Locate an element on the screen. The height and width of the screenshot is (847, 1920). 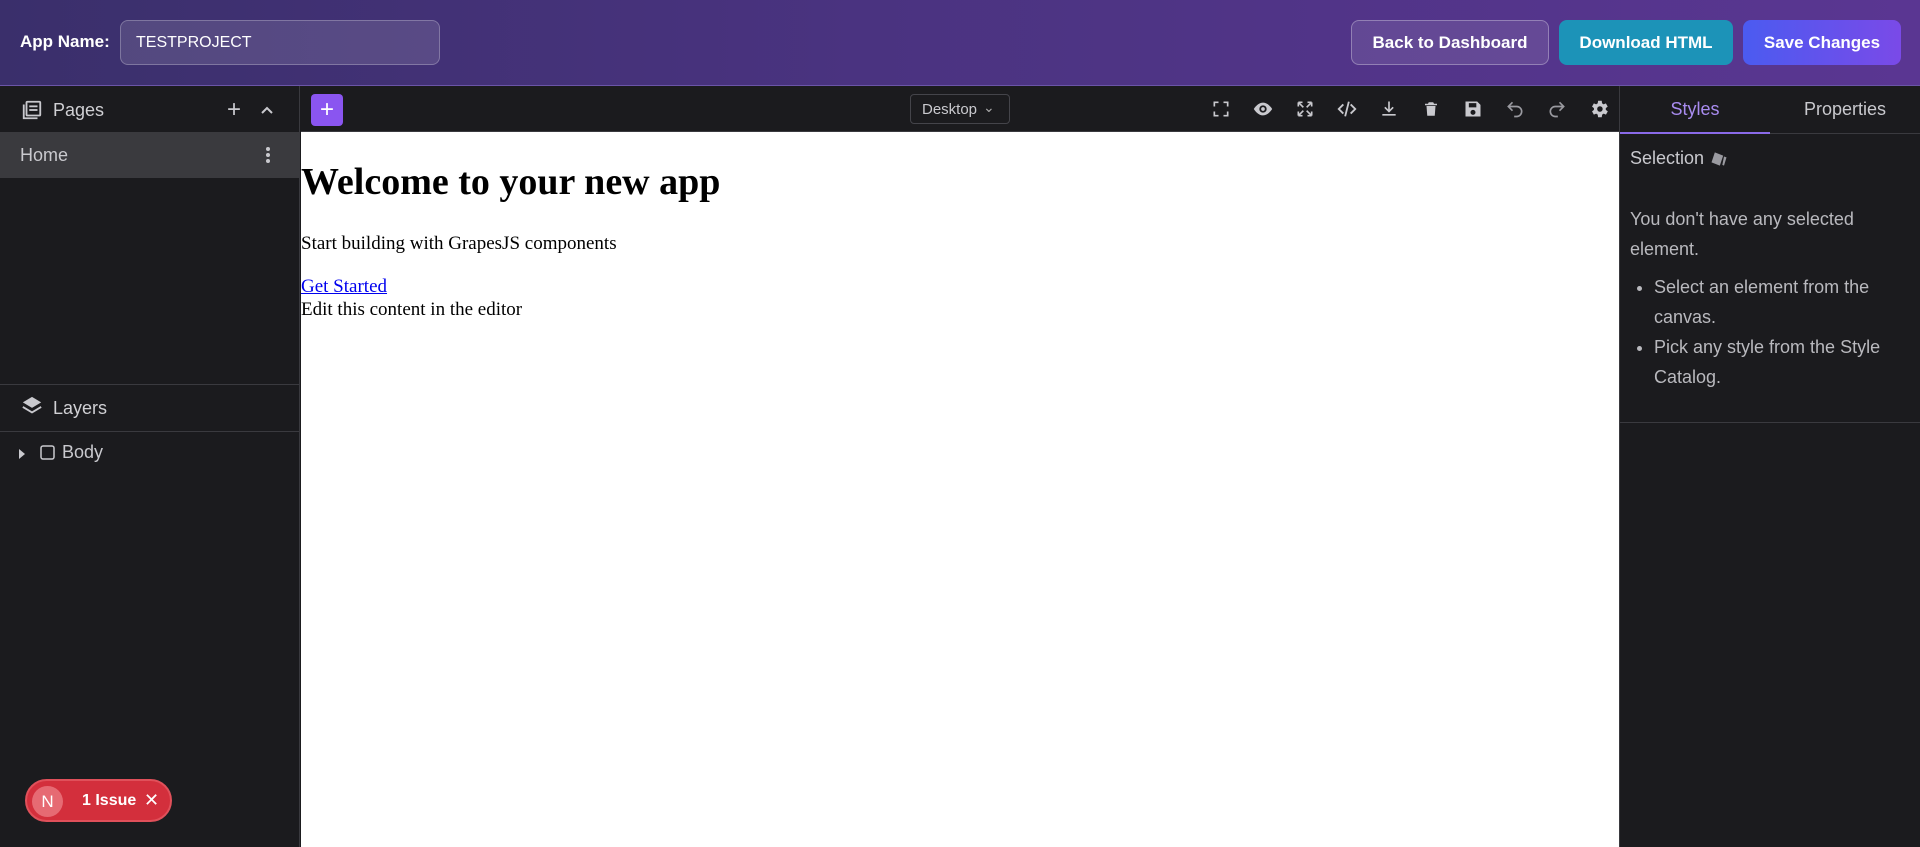
list-item: Pick any style from the Style Catalog. is located at coordinates (1779, 362).